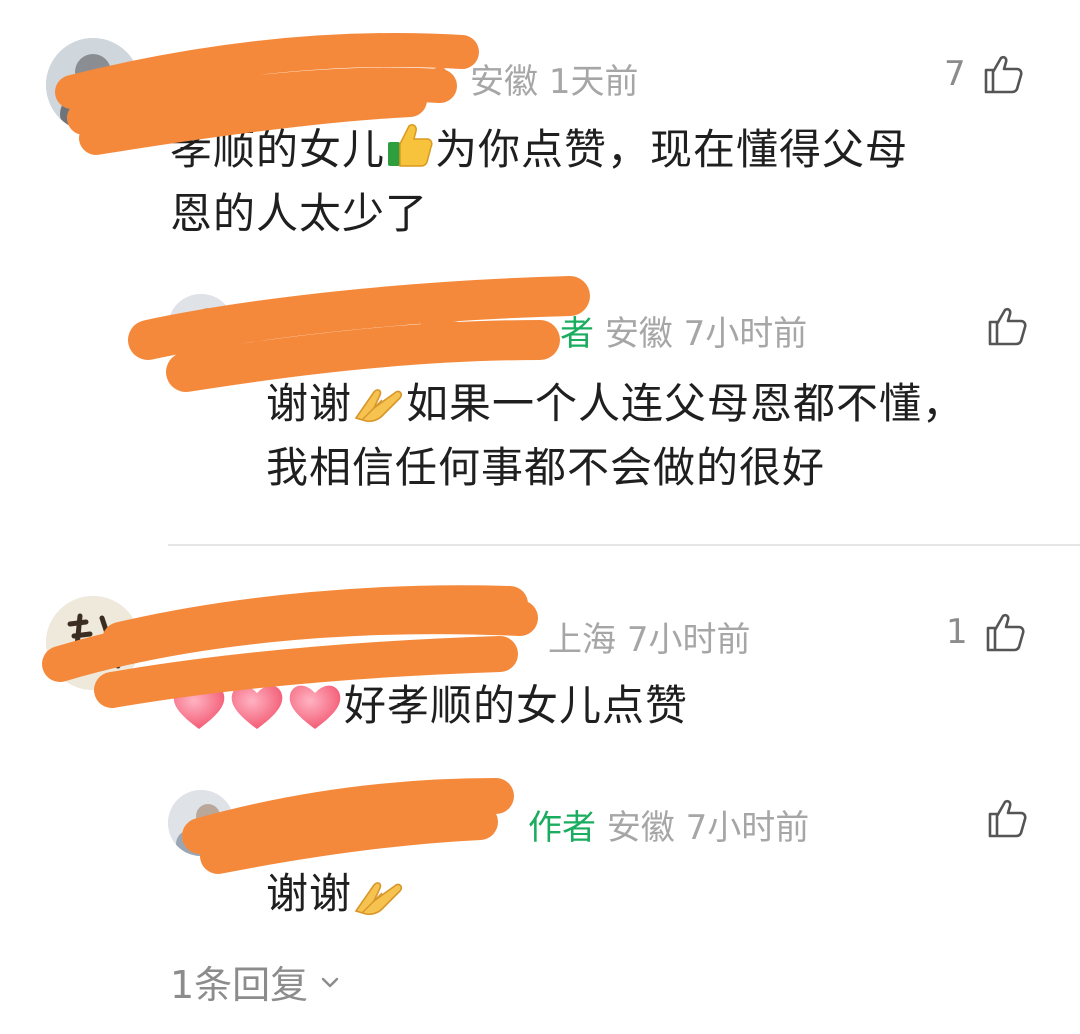 This screenshot has width=1080, height=1034. What do you see at coordinates (957, 632) in the screenshot?
I see `like-count: 1` at bounding box center [957, 632].